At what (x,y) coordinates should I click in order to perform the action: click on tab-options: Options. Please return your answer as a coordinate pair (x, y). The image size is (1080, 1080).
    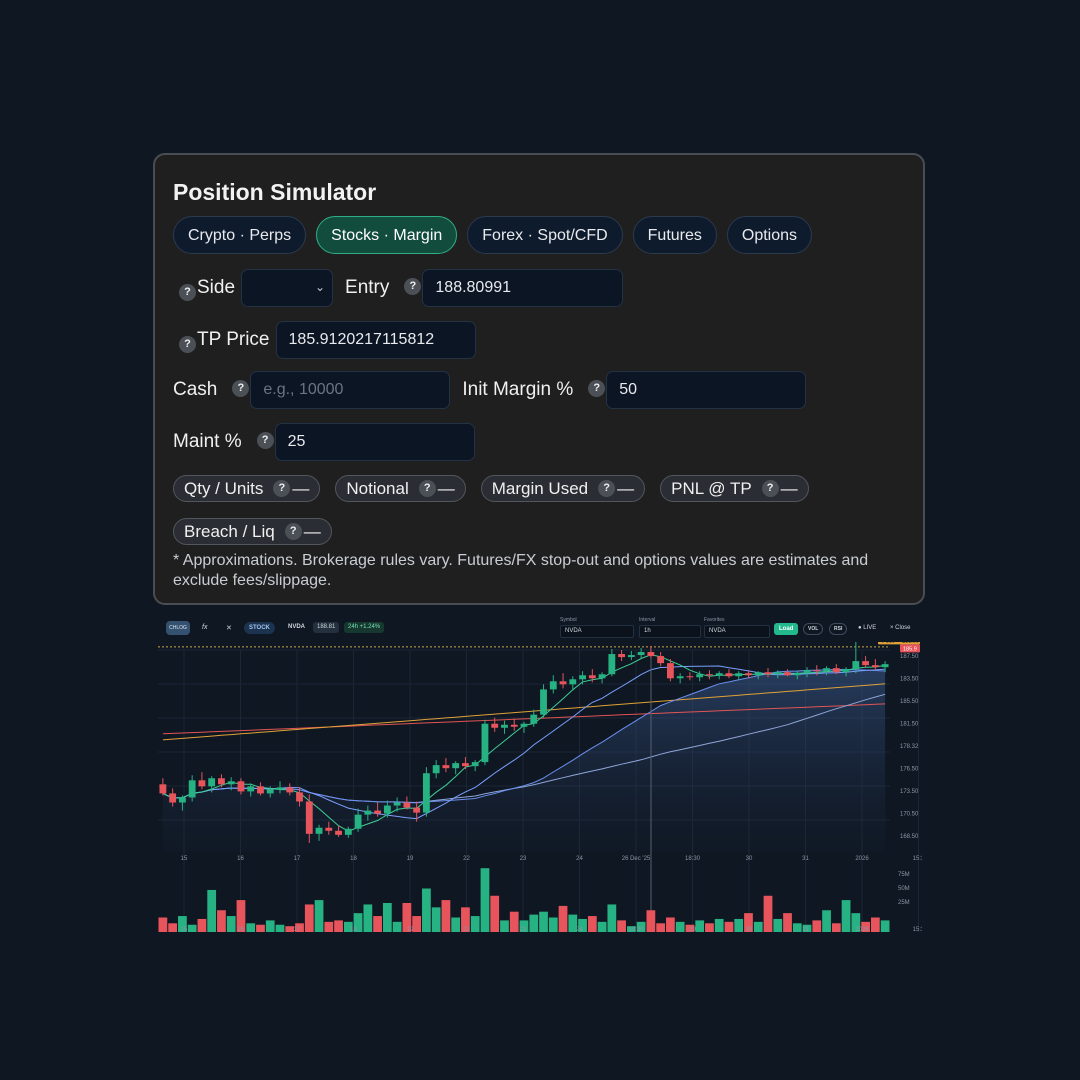
    Looking at the image, I should click on (769, 235).